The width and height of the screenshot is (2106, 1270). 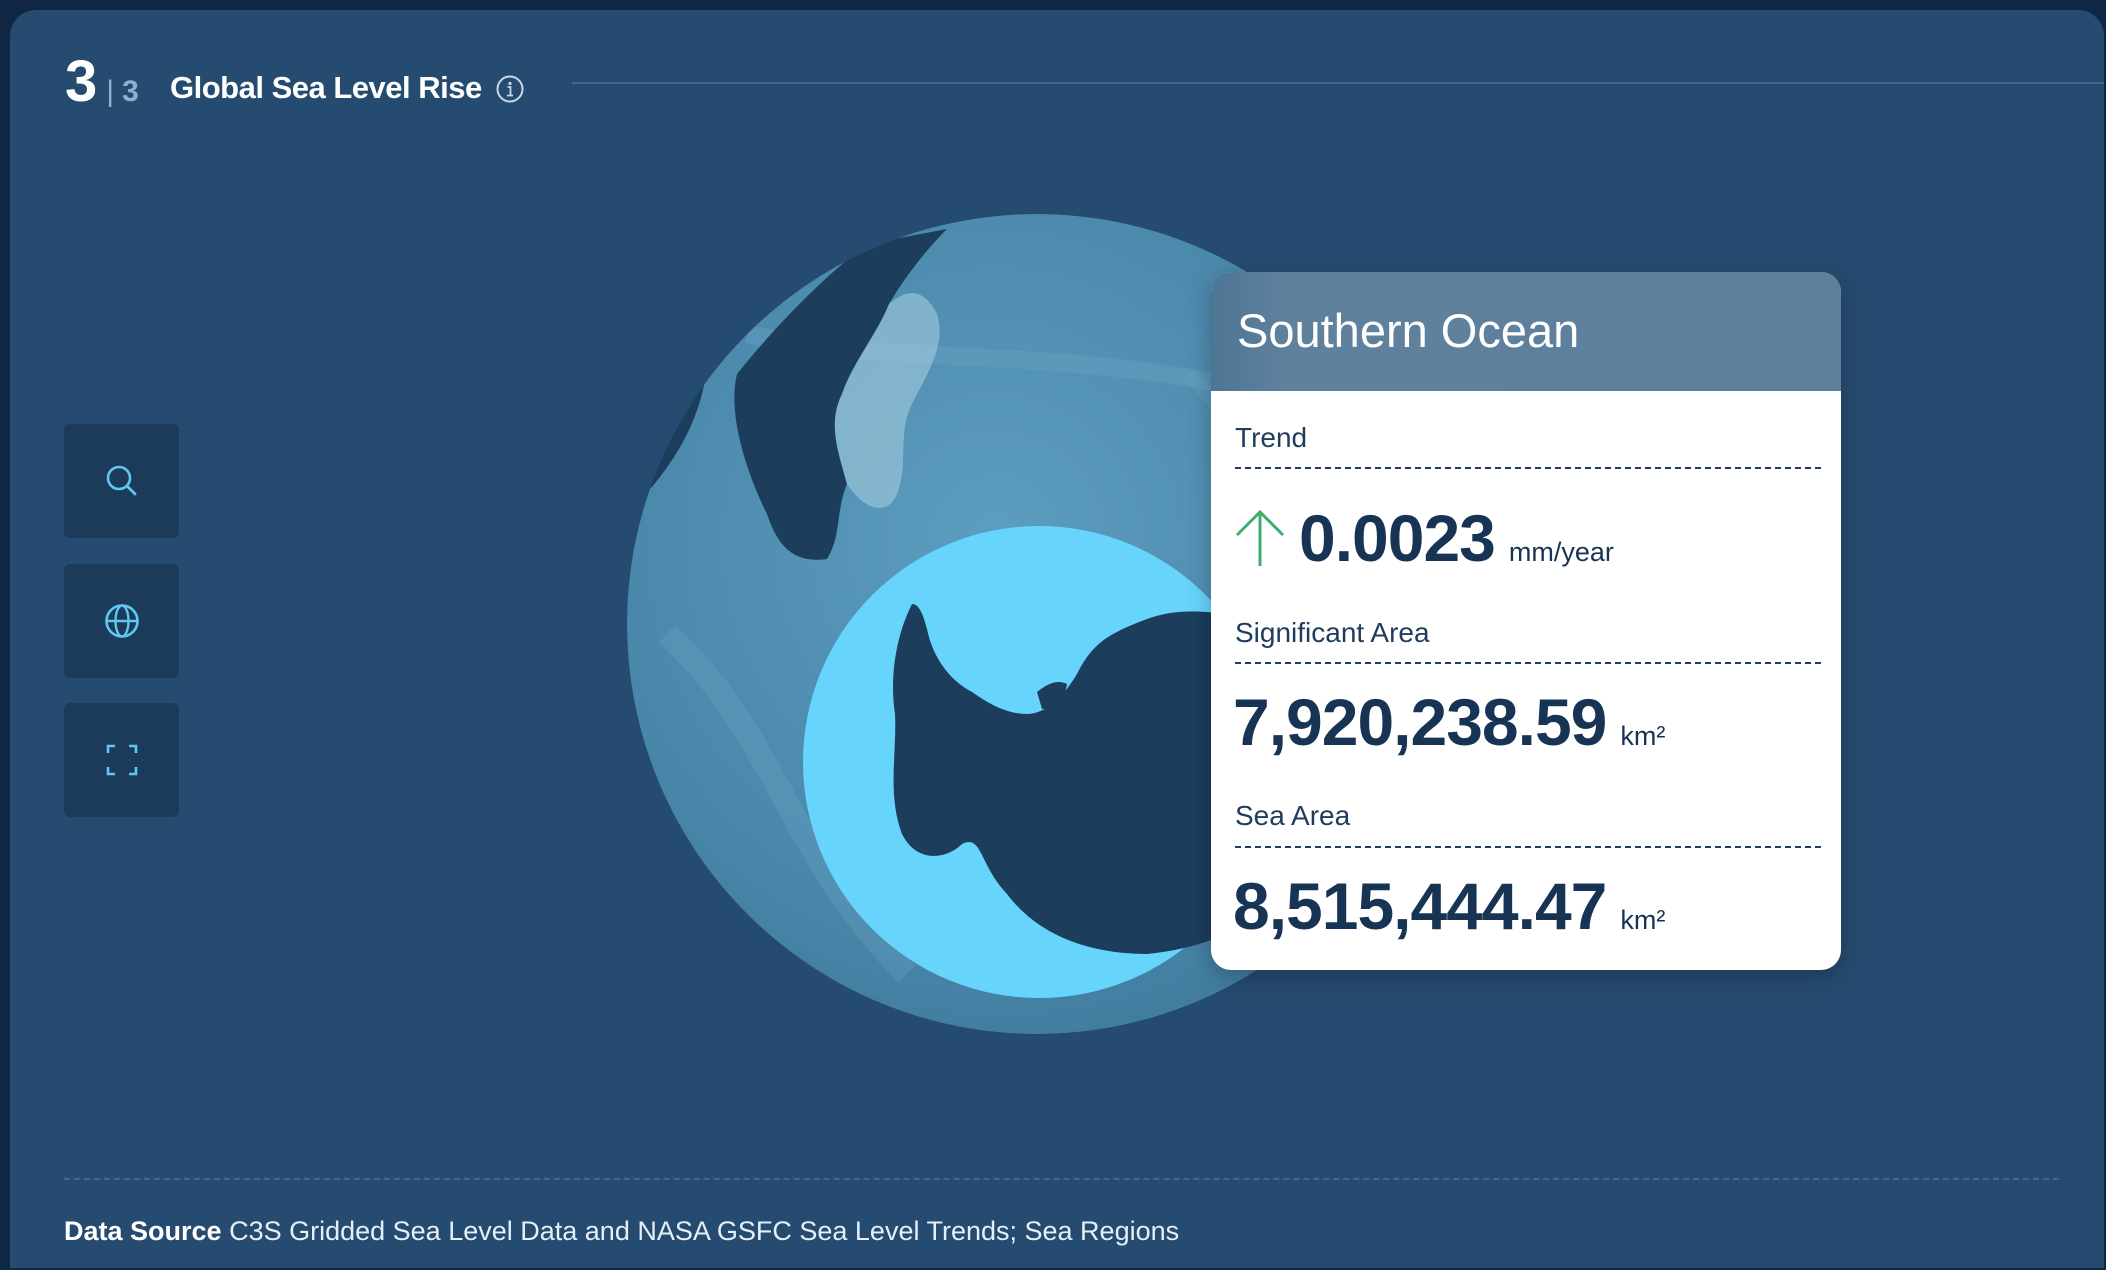 I want to click on region-title: Southern Ocean, so click(x=1526, y=331).